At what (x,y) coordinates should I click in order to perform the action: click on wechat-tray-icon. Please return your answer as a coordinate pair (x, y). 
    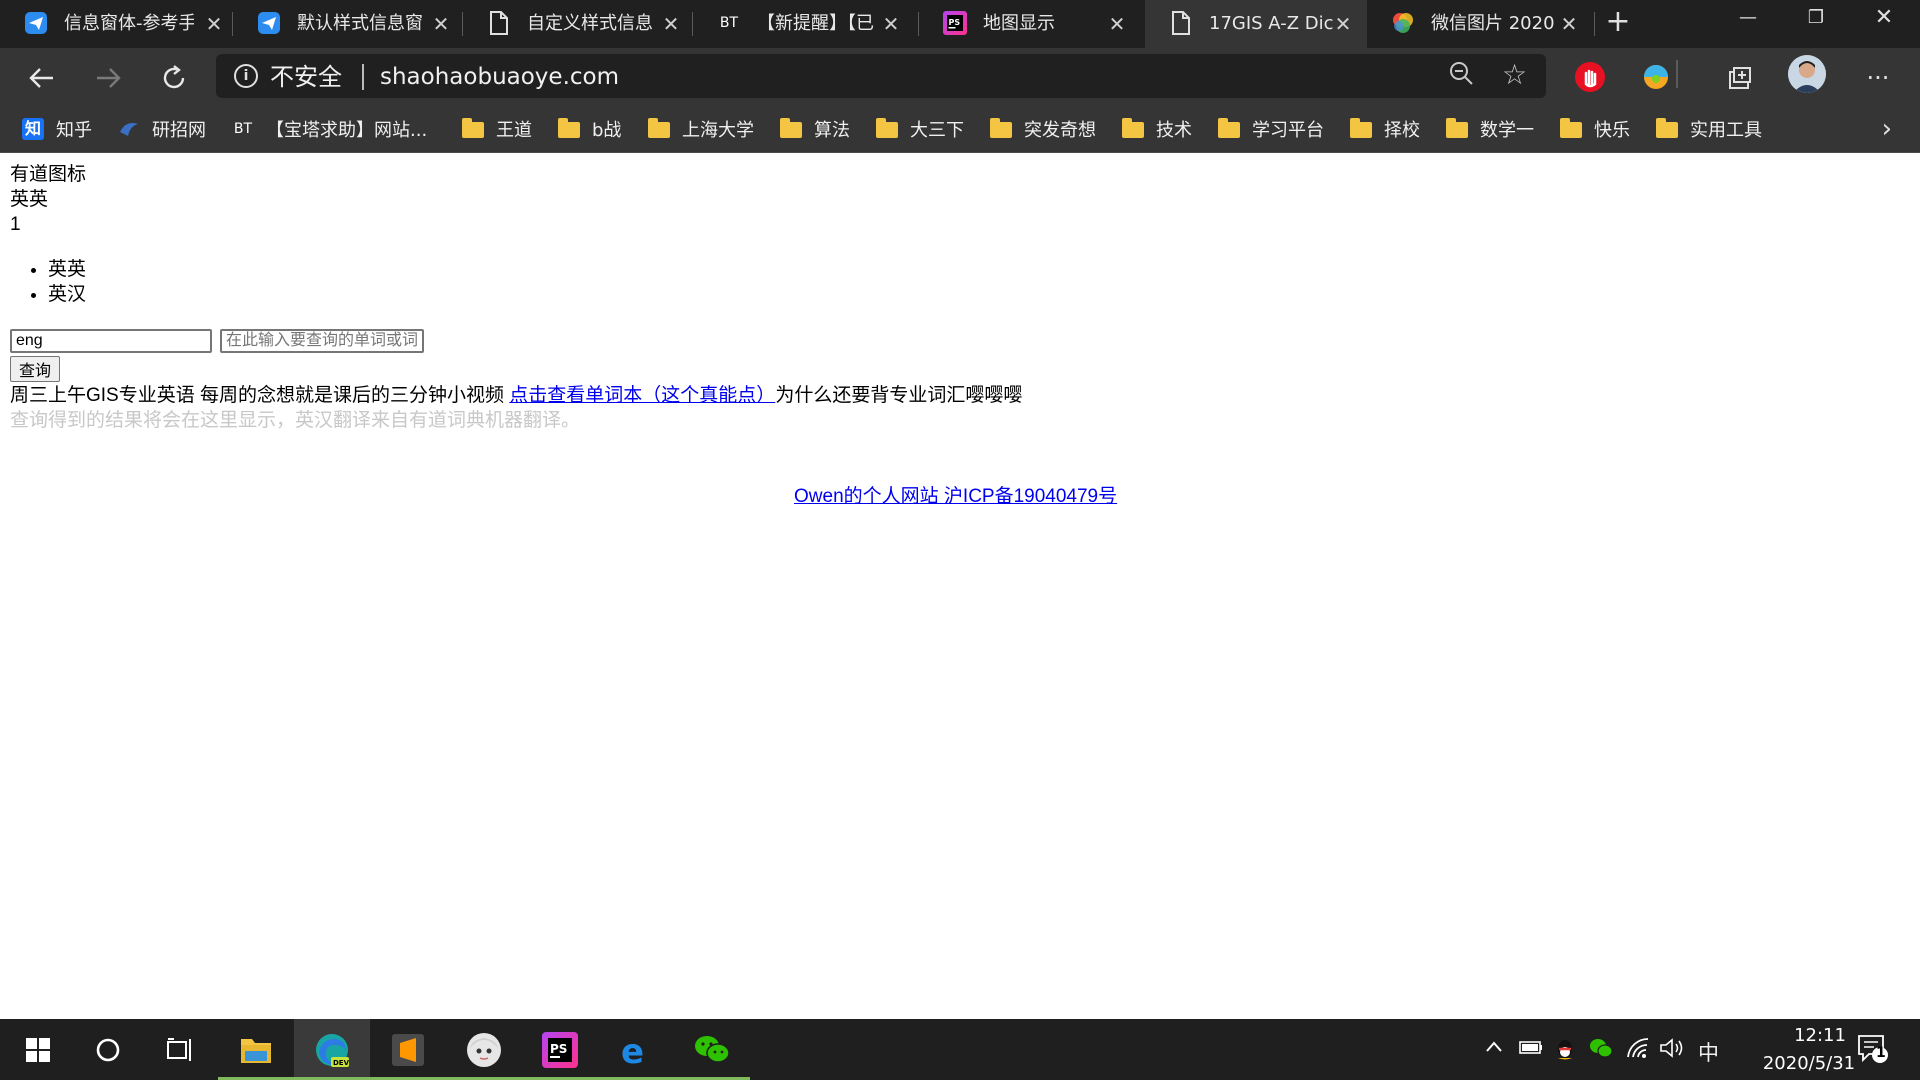
    Looking at the image, I should click on (1601, 1050).